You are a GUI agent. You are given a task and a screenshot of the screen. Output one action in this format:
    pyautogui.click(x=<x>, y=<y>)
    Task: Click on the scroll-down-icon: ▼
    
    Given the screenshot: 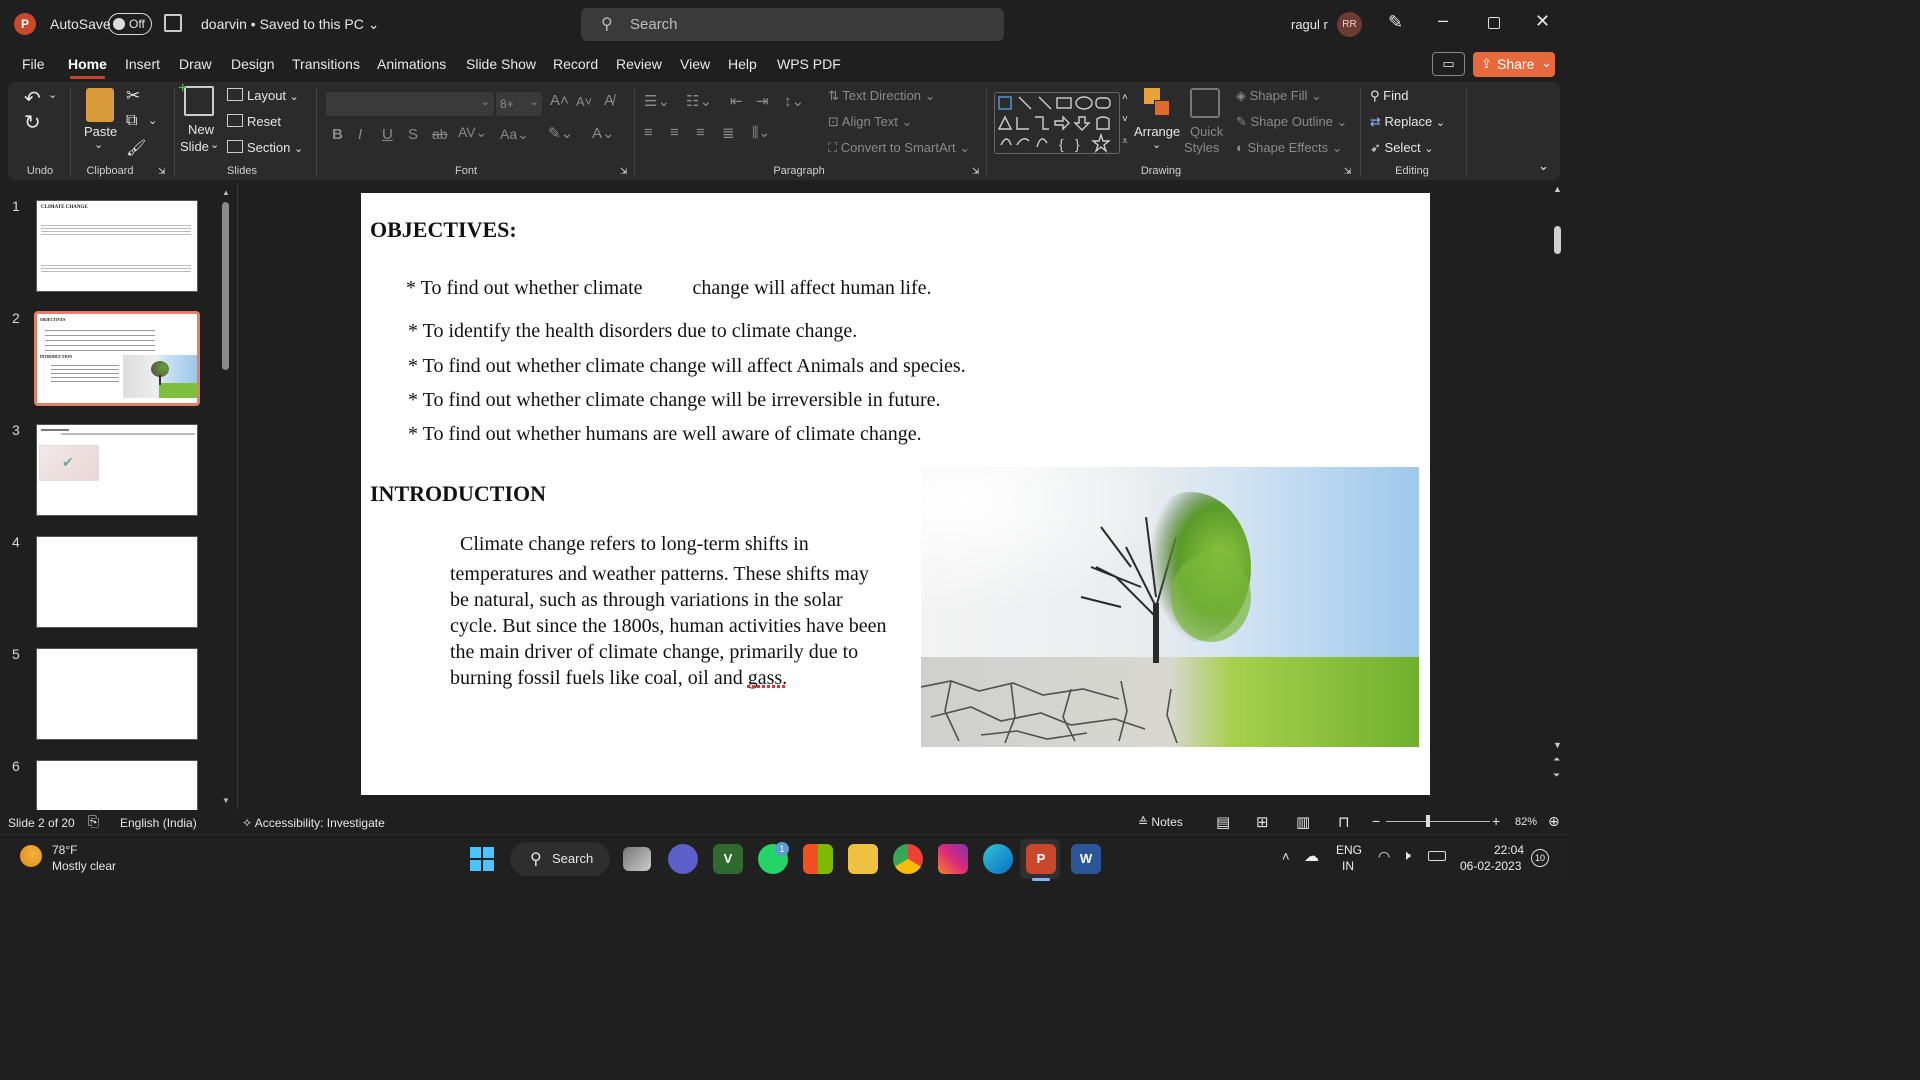 What is the action you would take?
    pyautogui.click(x=1557, y=745)
    